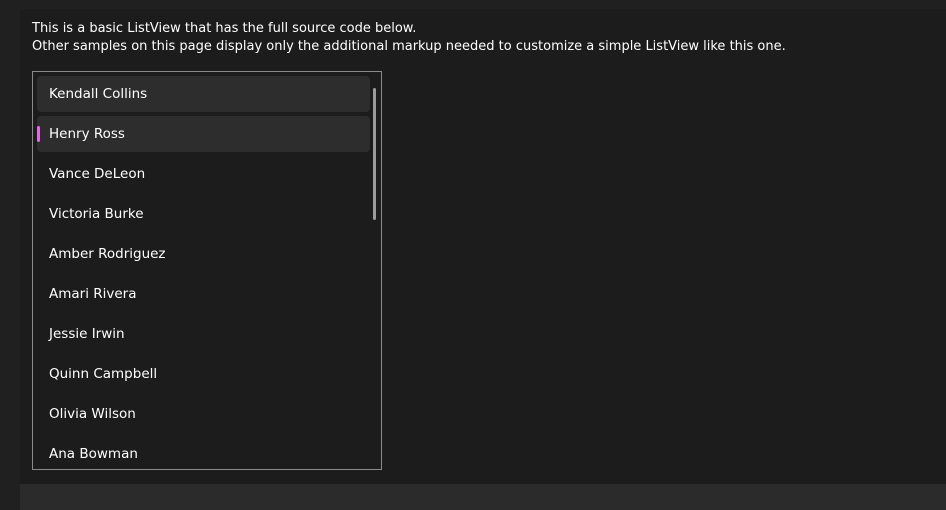 The image size is (946, 510). What do you see at coordinates (38, 134) in the screenshot?
I see `selection-indicator` at bounding box center [38, 134].